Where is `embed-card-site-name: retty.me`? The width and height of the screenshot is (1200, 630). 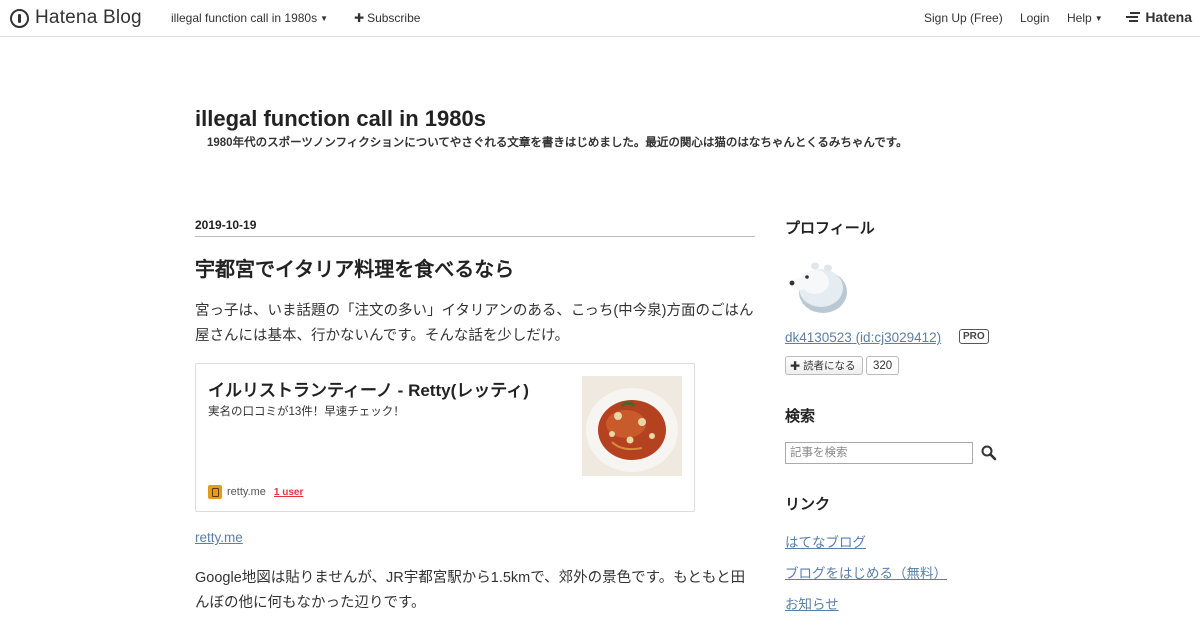
embed-card-site-name: retty.me is located at coordinates (246, 492).